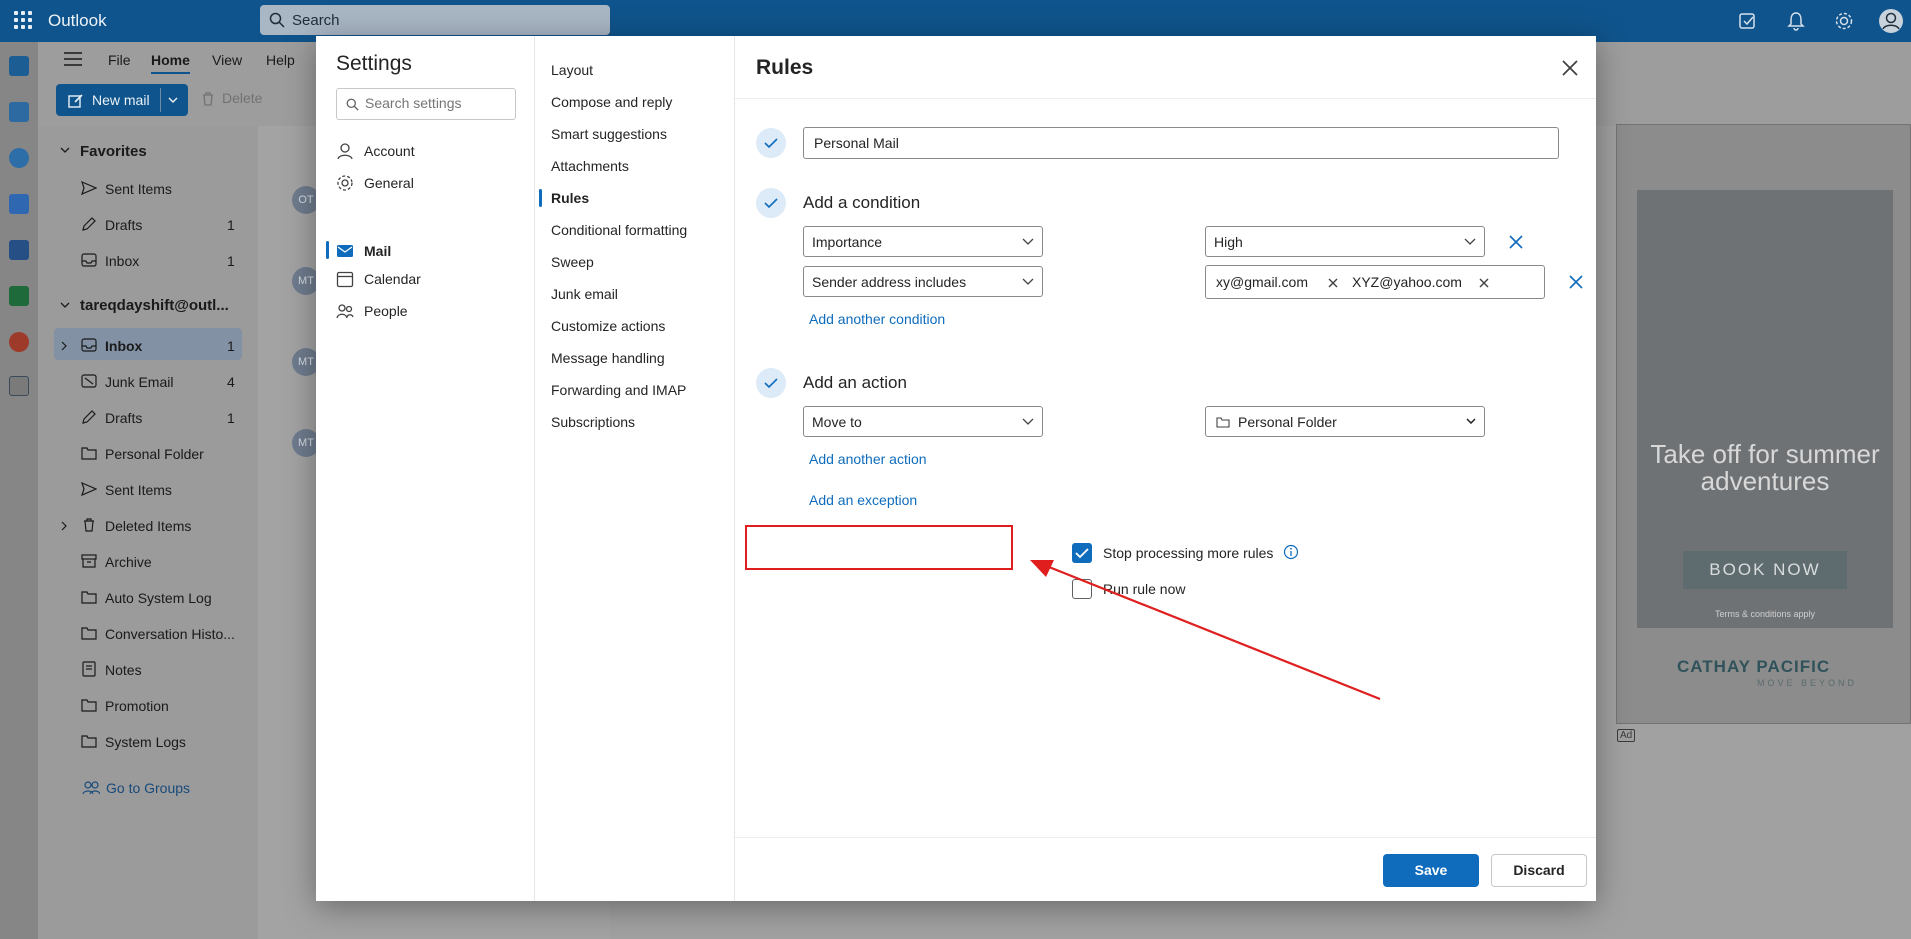 The image size is (1911, 939). What do you see at coordinates (158, 598) in the screenshot?
I see `folder-item: Auto System Log` at bounding box center [158, 598].